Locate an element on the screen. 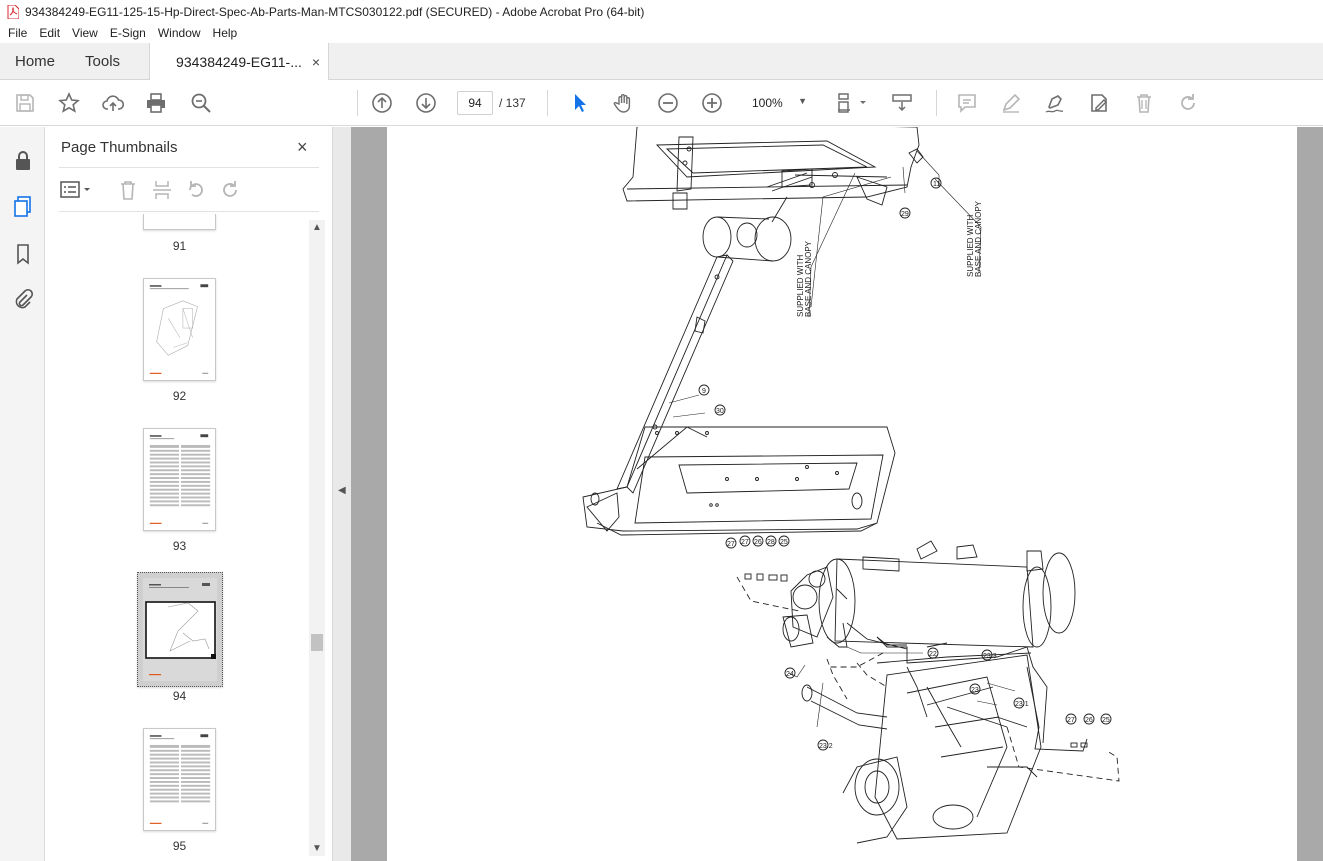  menu-window: Window is located at coordinates (179, 33).